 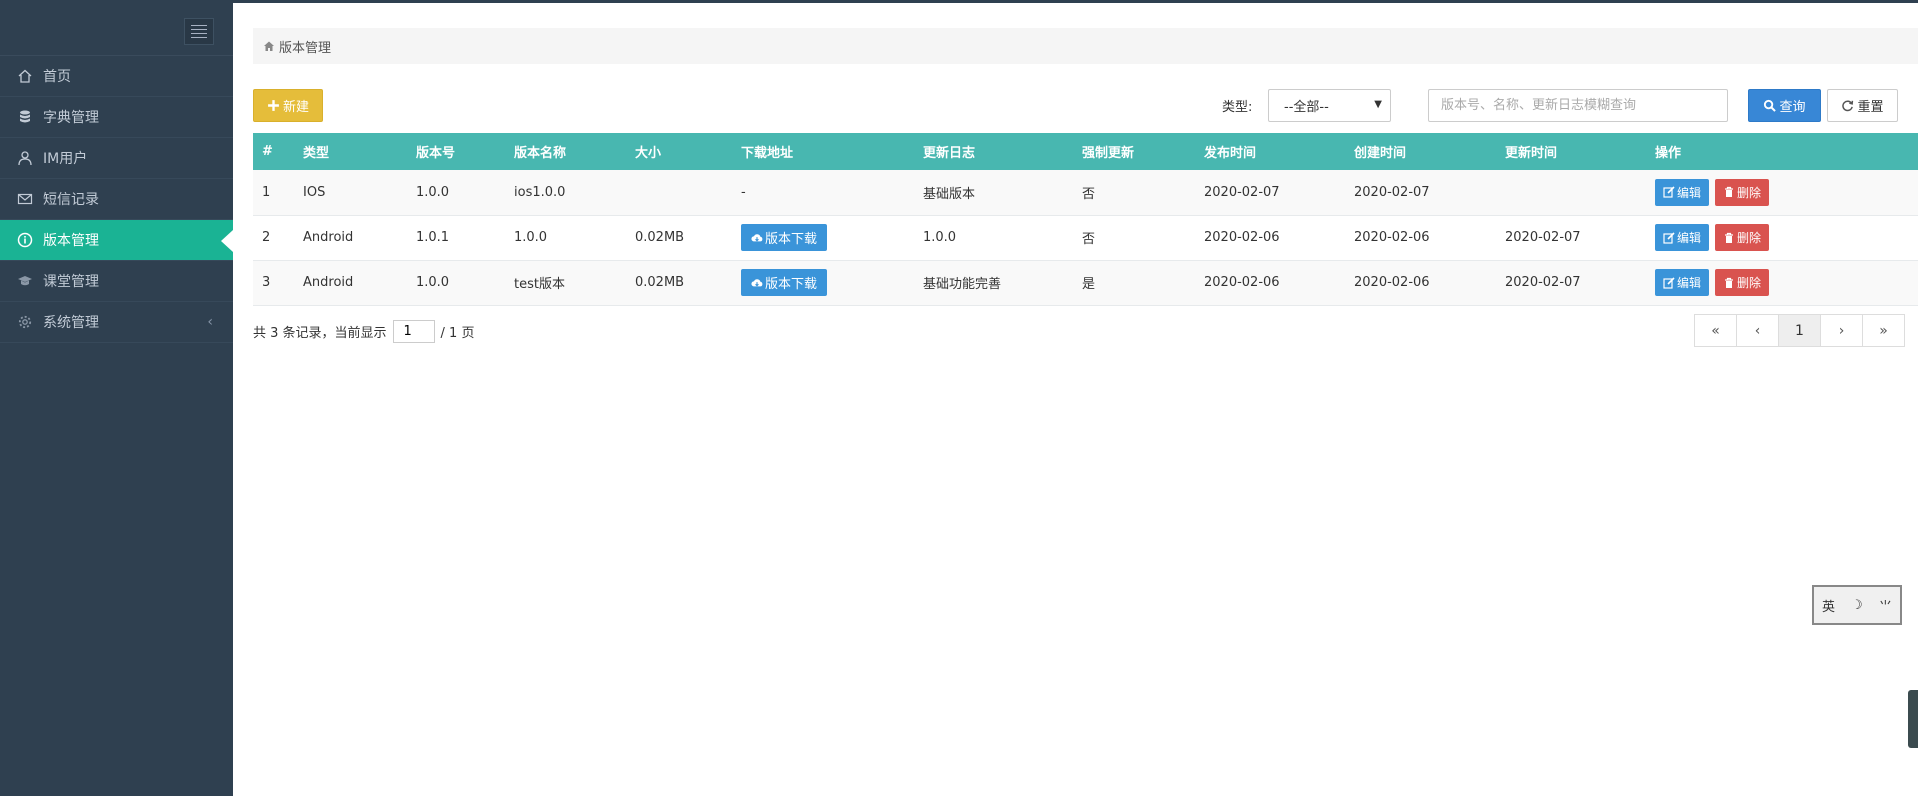 I want to click on cell-published: 2020-02-07, so click(x=1270, y=193).